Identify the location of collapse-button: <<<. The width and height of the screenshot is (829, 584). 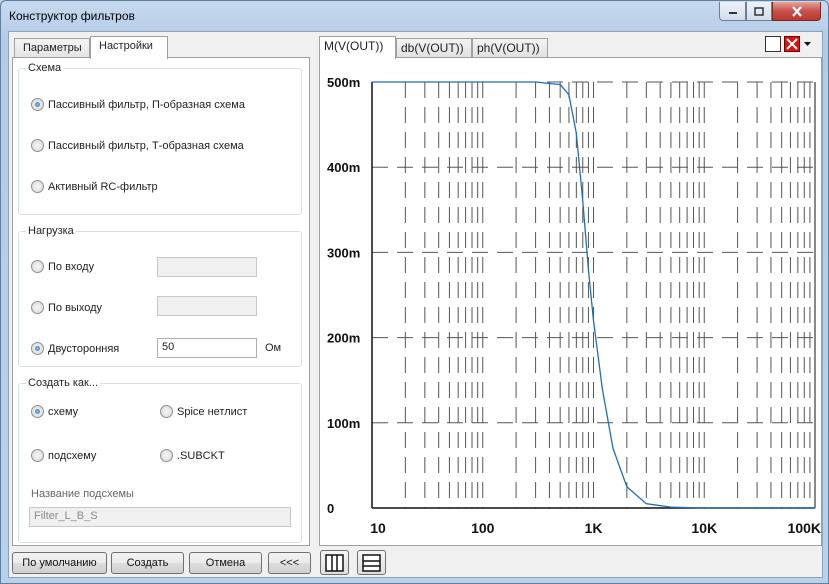
(289, 563).